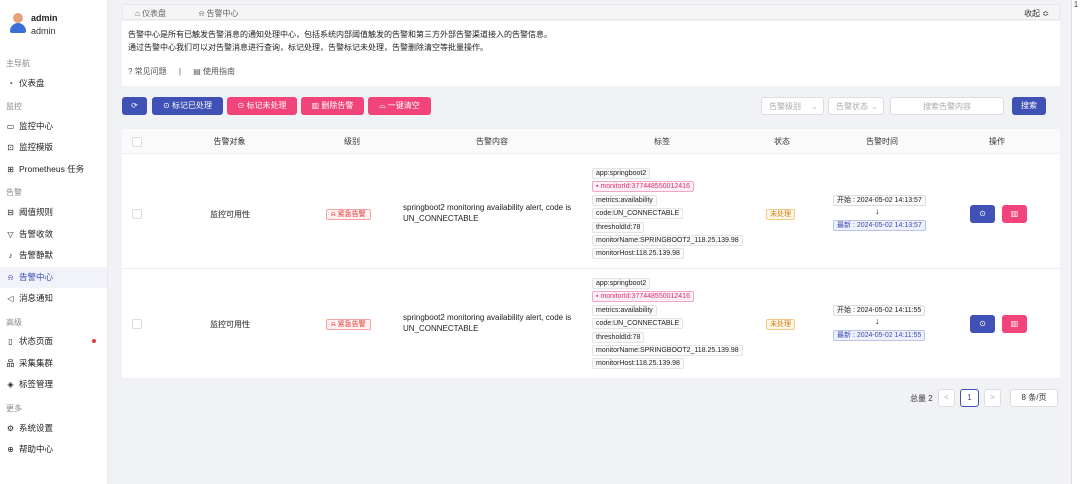 This screenshot has width=1080, height=484. I want to click on prev-page-button: <, so click(946, 398).